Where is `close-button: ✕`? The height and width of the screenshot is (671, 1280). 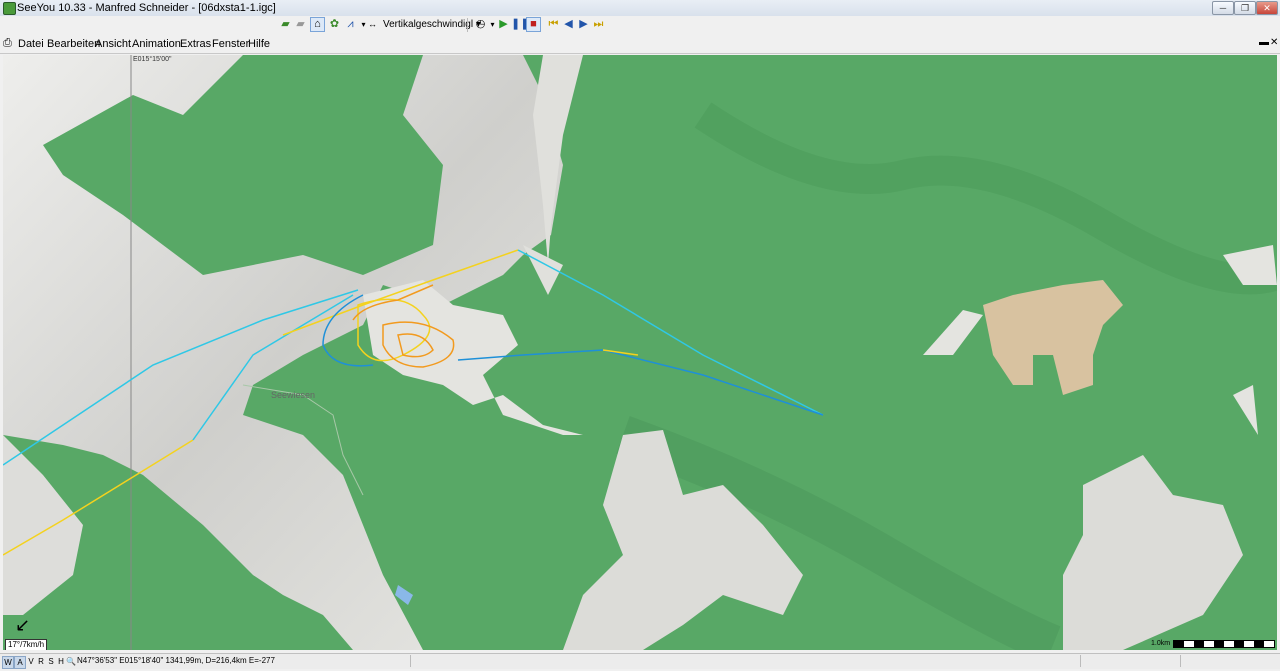
close-button: ✕ is located at coordinates (1267, 8).